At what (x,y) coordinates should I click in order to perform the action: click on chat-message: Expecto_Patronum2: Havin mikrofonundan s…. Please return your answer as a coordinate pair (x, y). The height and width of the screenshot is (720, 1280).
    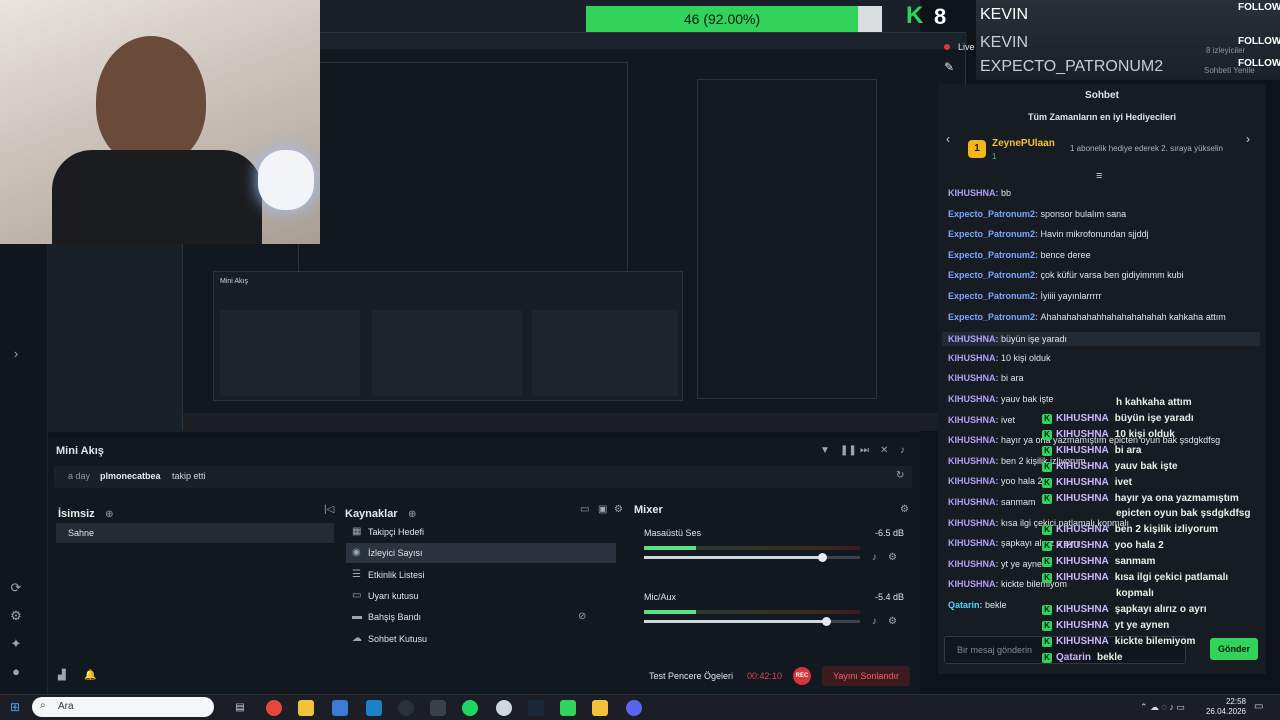
    Looking at the image, I should click on (1048, 234).